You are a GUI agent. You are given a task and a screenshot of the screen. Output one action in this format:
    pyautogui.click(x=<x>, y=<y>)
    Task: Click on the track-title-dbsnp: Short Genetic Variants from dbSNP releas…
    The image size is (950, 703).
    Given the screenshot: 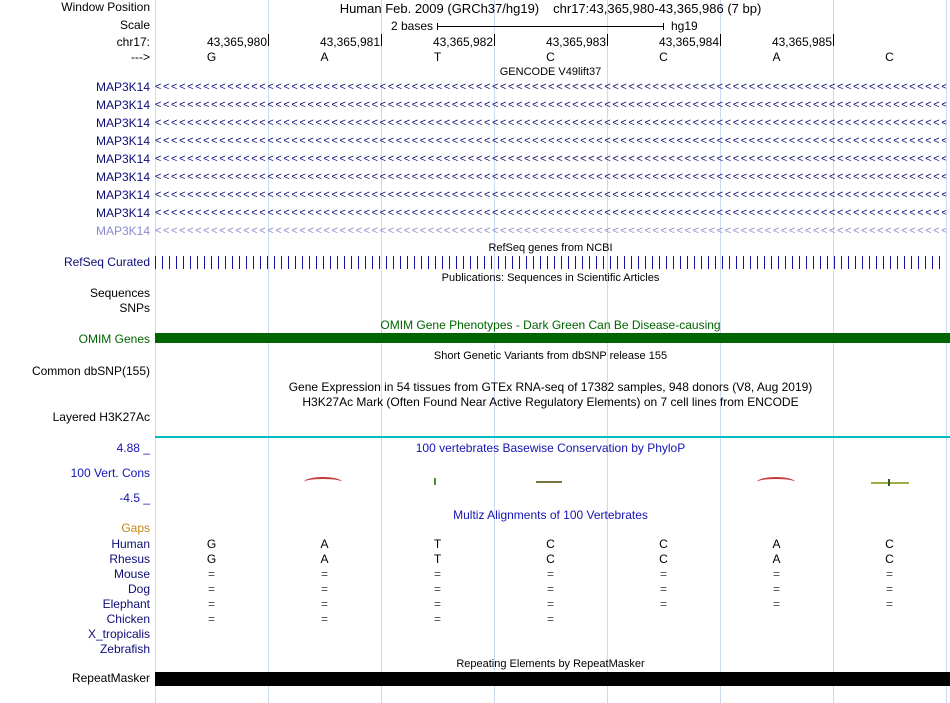 What is the action you would take?
    pyautogui.click(x=550, y=356)
    